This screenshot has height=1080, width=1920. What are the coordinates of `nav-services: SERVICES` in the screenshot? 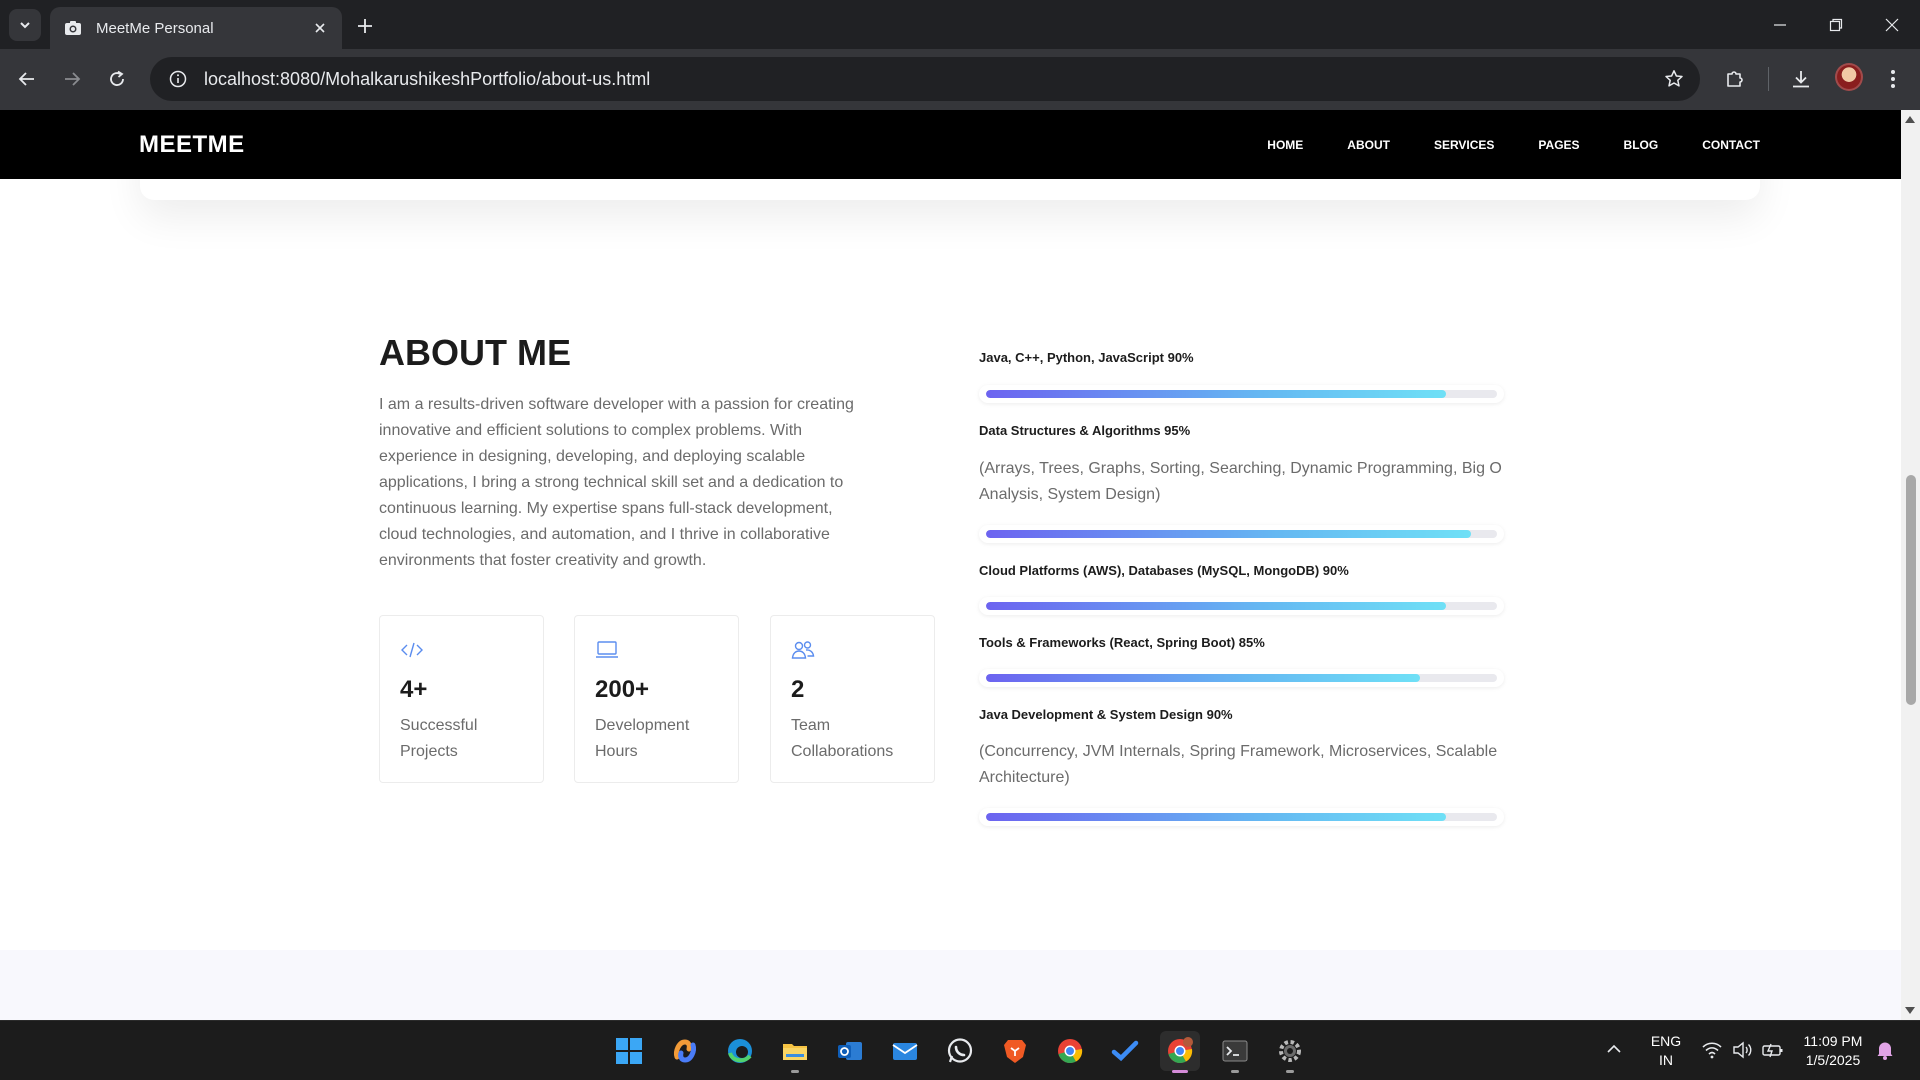 It's located at (1464, 145).